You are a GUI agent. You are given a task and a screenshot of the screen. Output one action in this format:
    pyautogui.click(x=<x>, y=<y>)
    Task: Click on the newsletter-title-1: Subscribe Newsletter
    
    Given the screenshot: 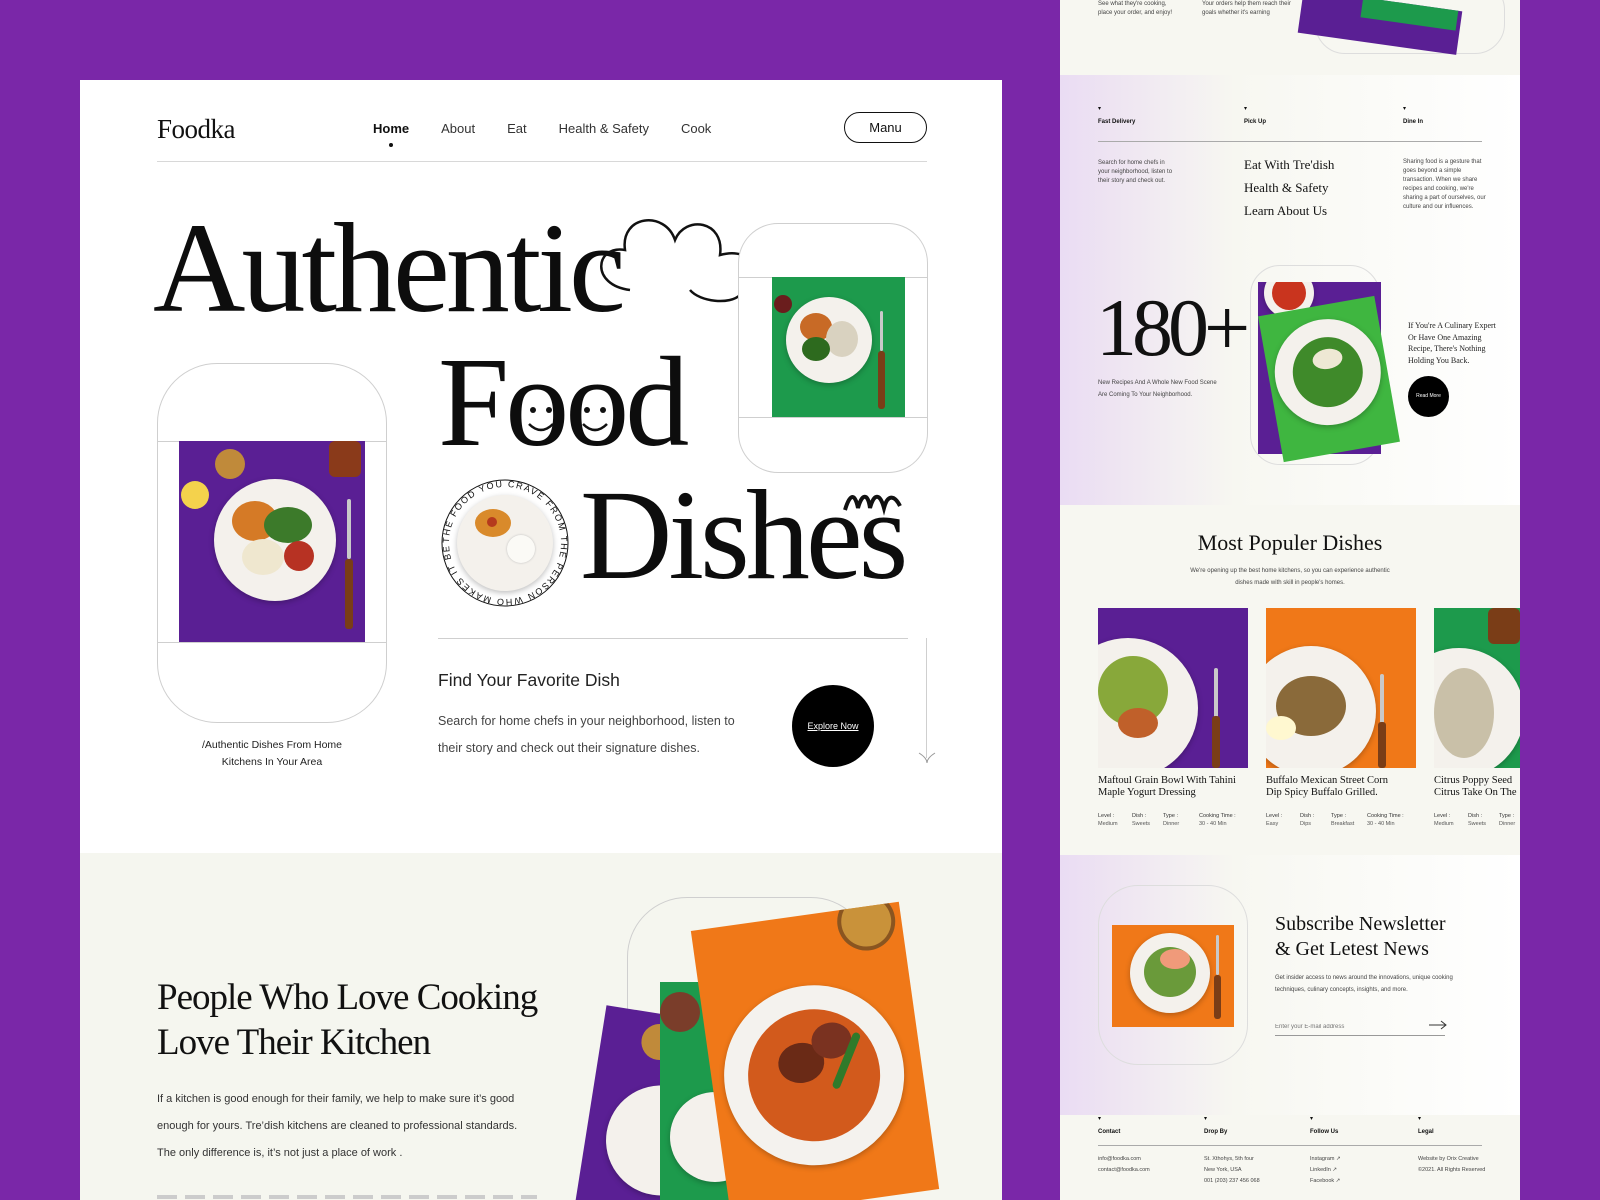 What is the action you would take?
    pyautogui.click(x=1360, y=924)
    